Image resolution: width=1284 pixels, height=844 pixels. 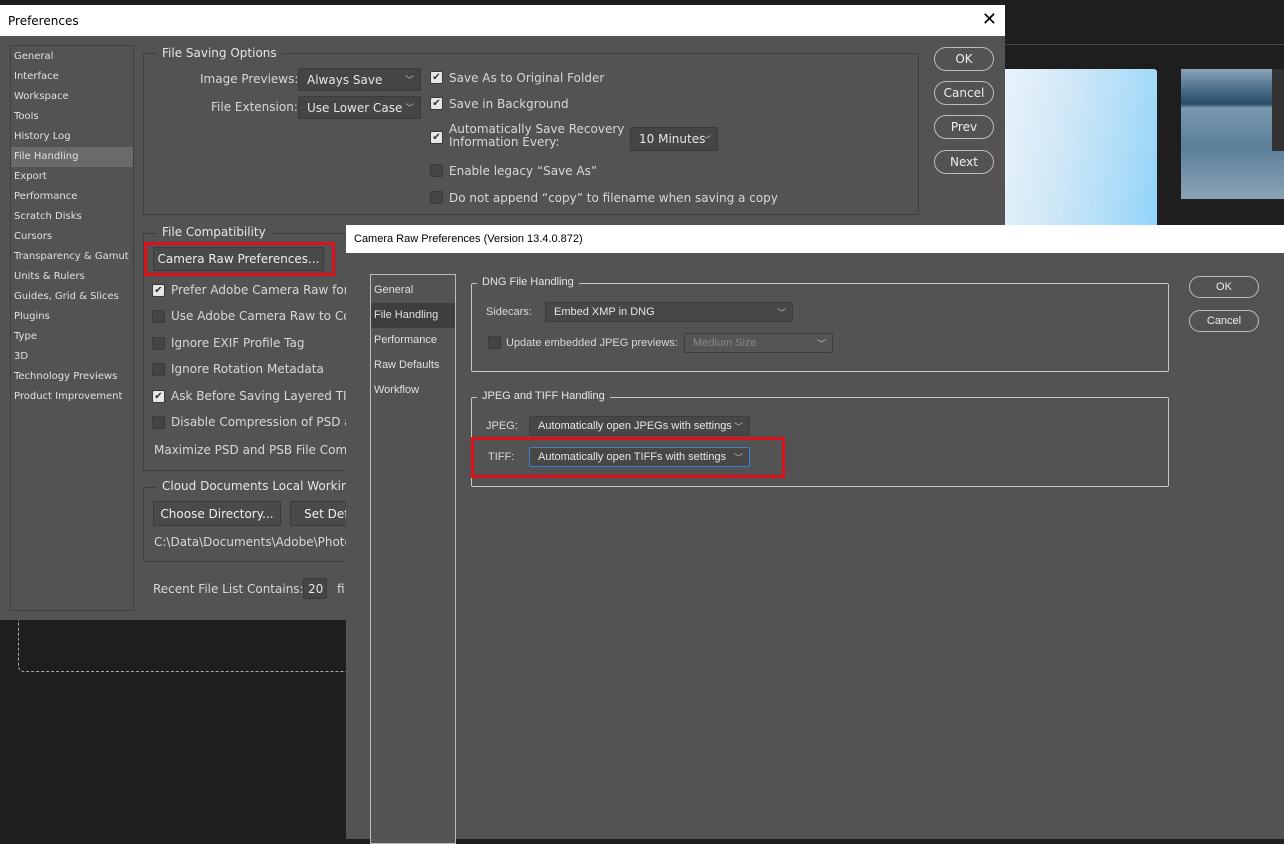 I want to click on cloud-path: C:\Data\Documents\Adobe\Photos, so click(x=256, y=542).